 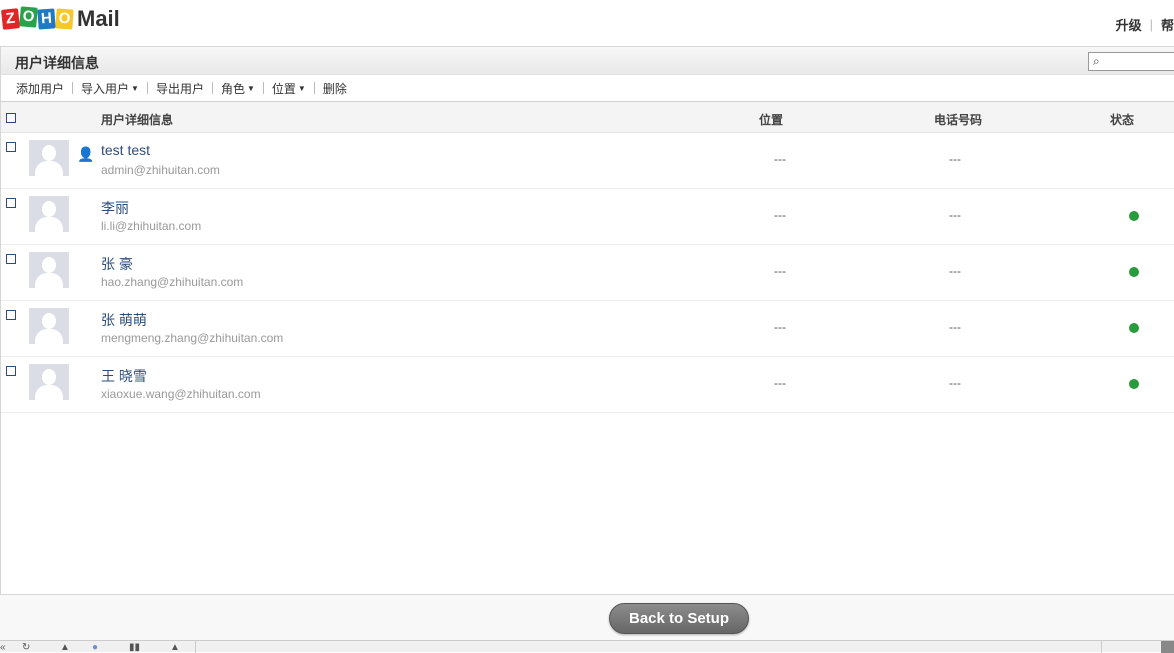 What do you see at coordinates (1096, 61) in the screenshot?
I see `search-icon: ⌕` at bounding box center [1096, 61].